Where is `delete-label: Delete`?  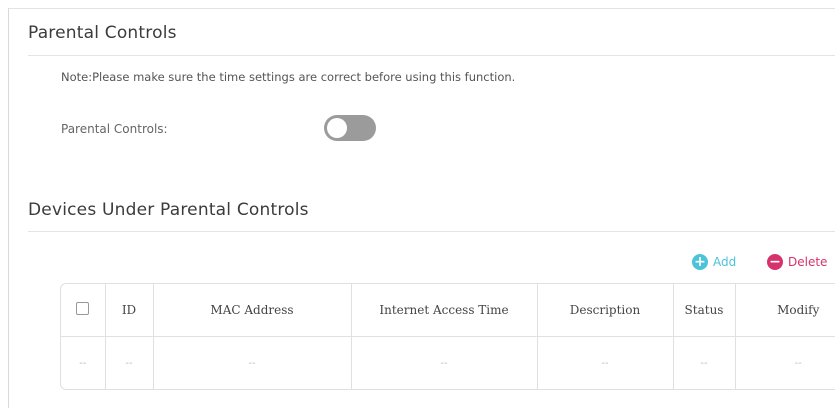
delete-label: Delete is located at coordinates (808, 262).